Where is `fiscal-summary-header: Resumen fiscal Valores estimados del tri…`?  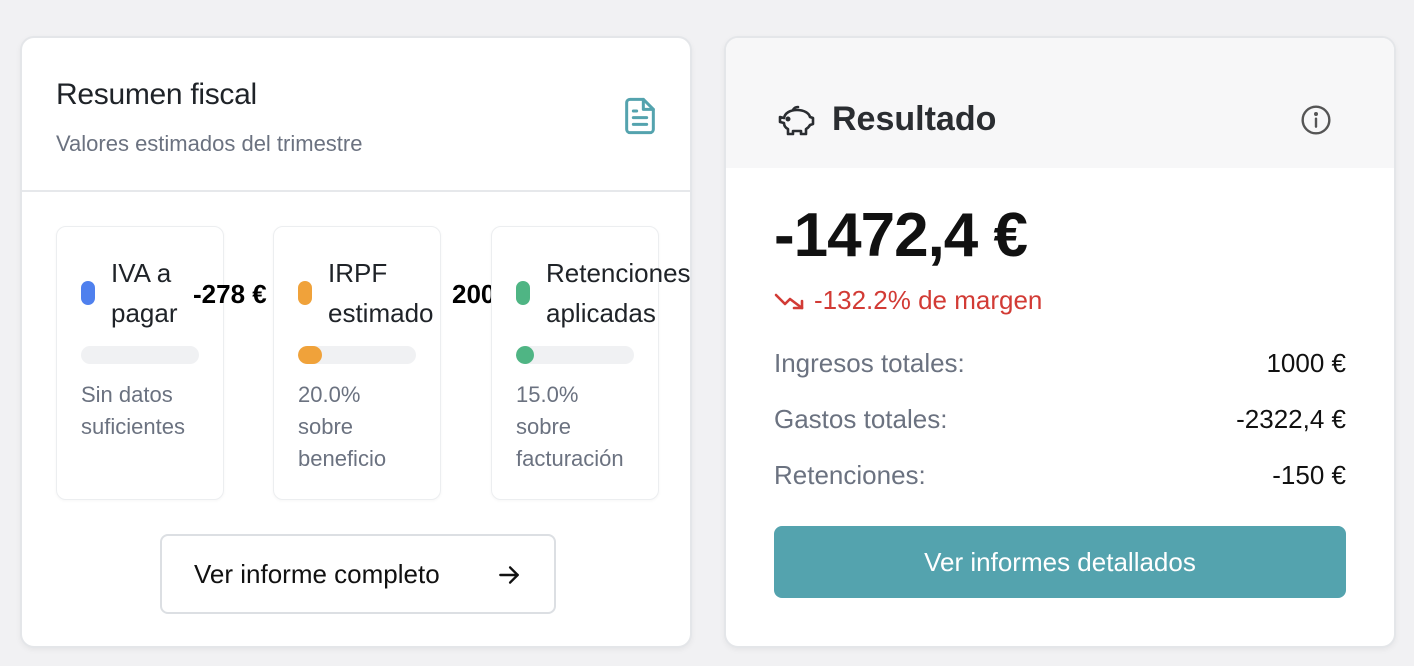 fiscal-summary-header: Resumen fiscal Valores estimados del tri… is located at coordinates (356, 115).